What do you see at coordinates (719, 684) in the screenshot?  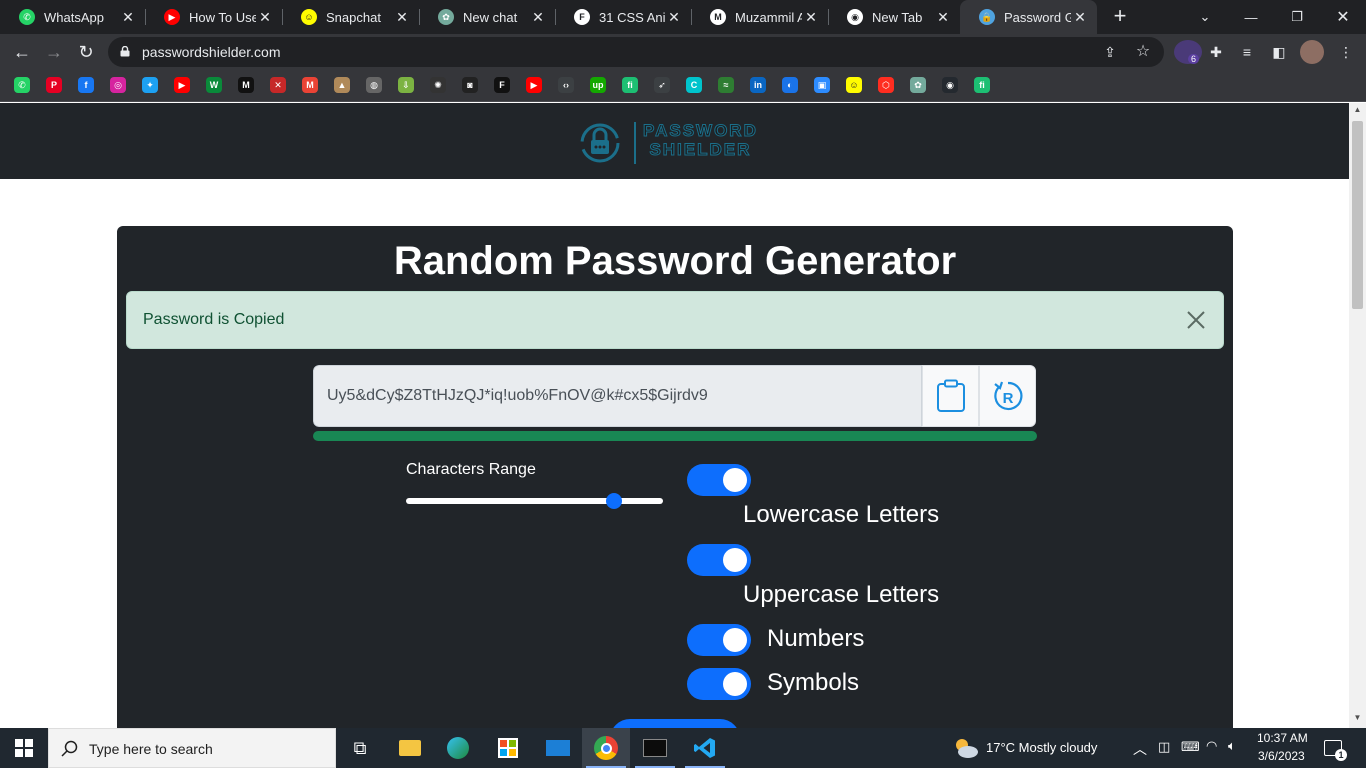 I see `symbols-toggle` at bounding box center [719, 684].